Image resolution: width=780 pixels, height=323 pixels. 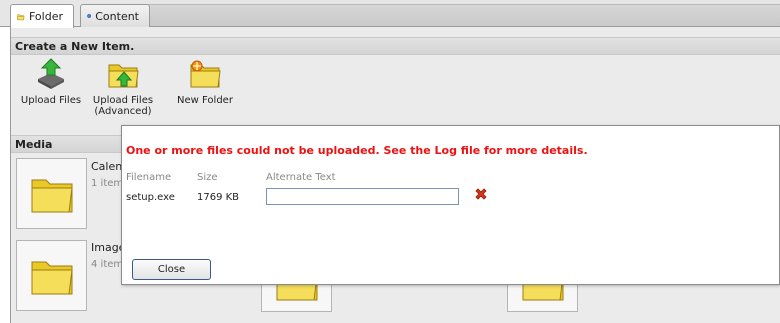 What do you see at coordinates (362, 196) in the screenshot?
I see `alternate-text-input` at bounding box center [362, 196].